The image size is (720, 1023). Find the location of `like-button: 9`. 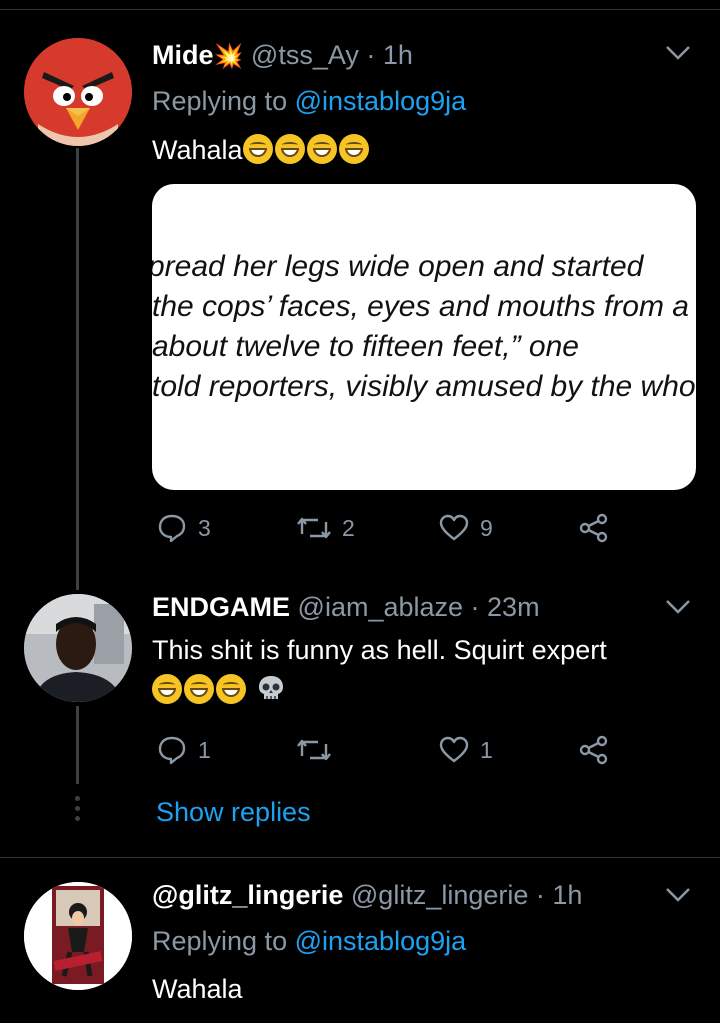

like-button: 9 is located at coordinates (465, 528).